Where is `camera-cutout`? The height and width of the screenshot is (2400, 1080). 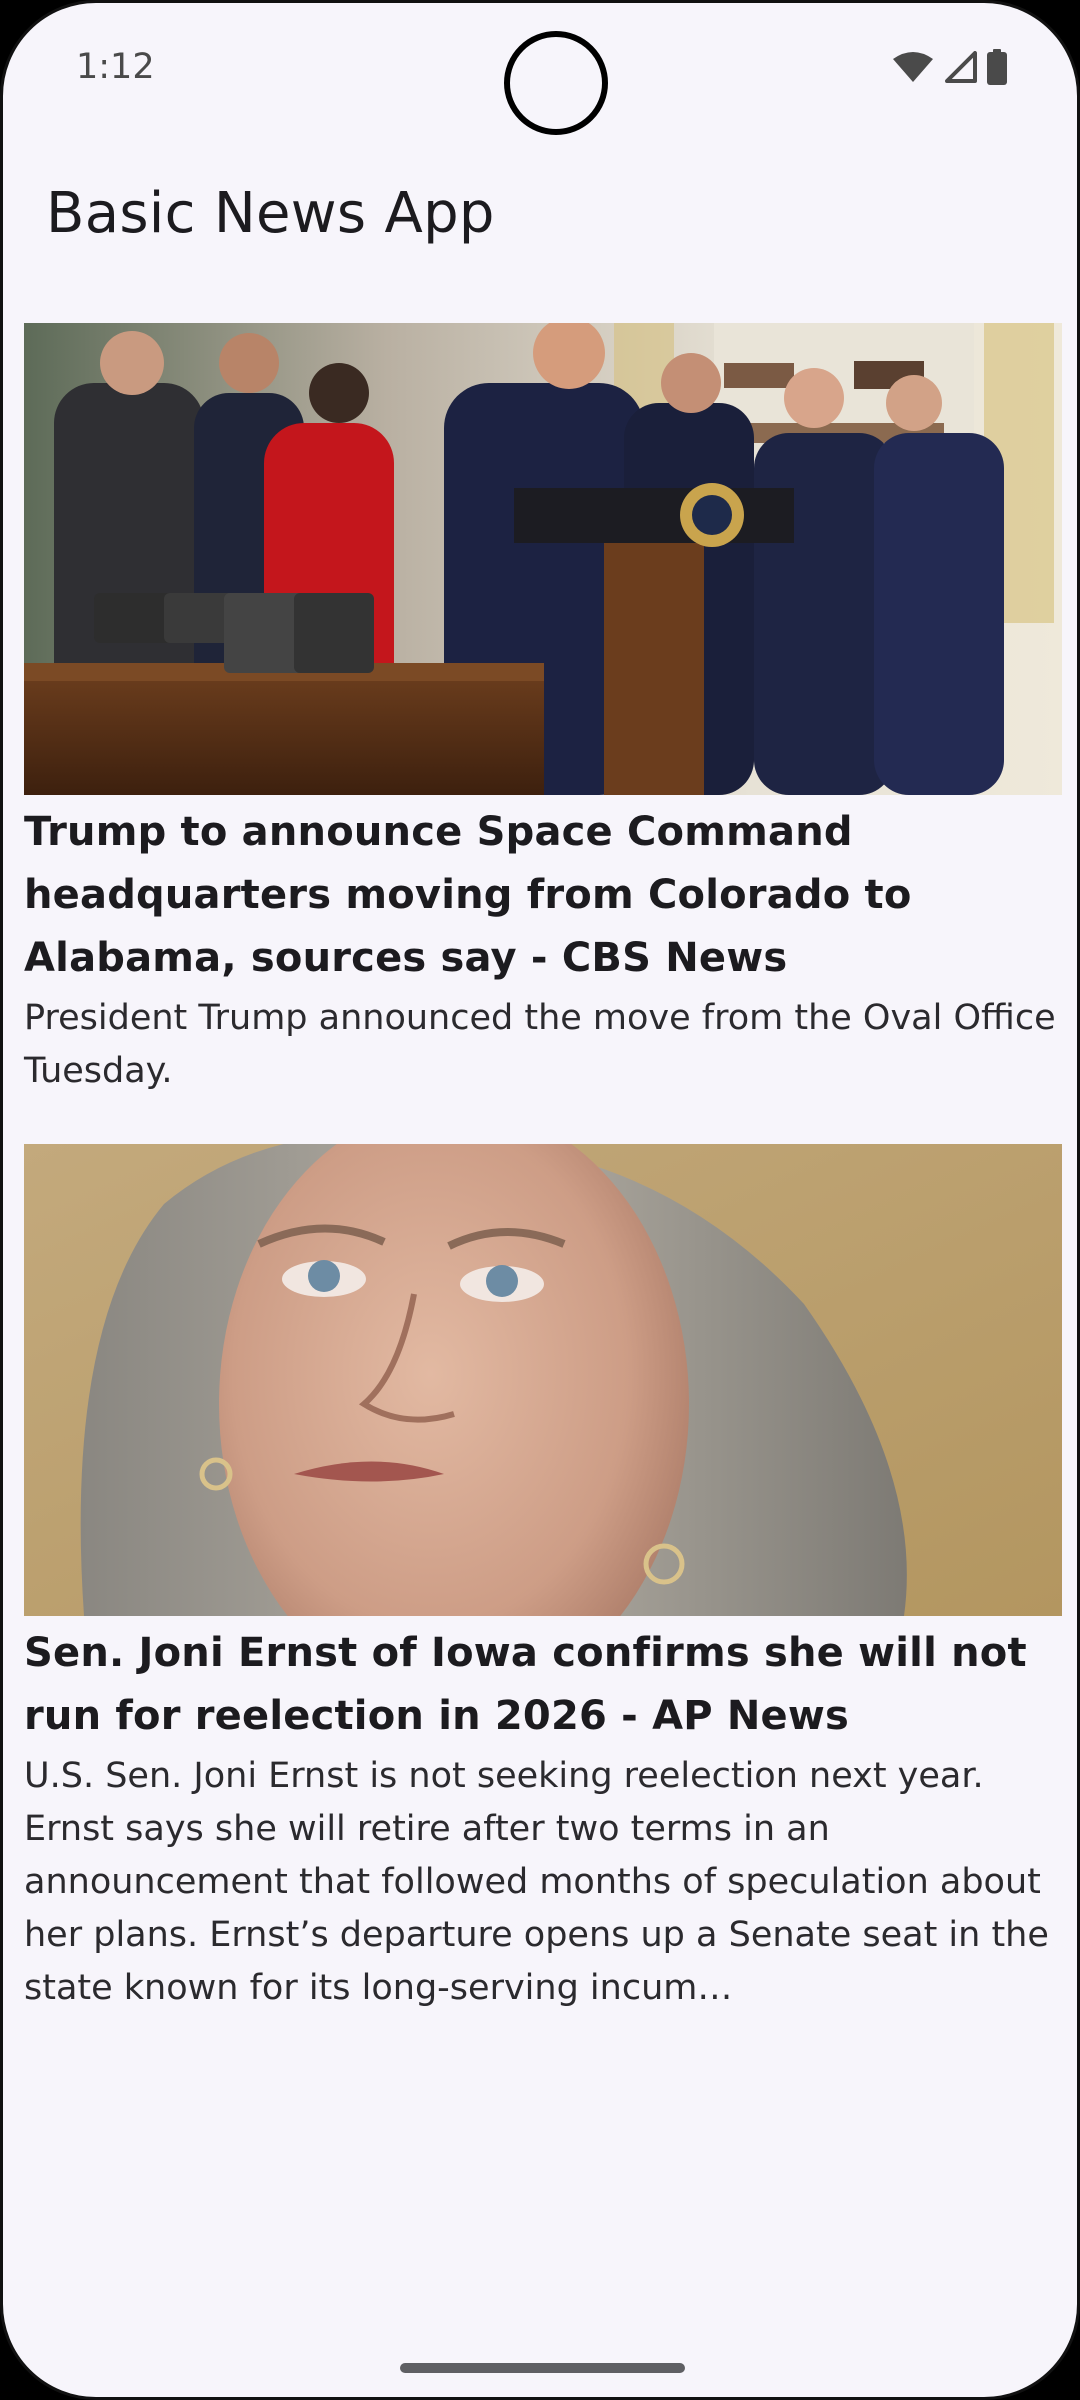 camera-cutout is located at coordinates (556, 83).